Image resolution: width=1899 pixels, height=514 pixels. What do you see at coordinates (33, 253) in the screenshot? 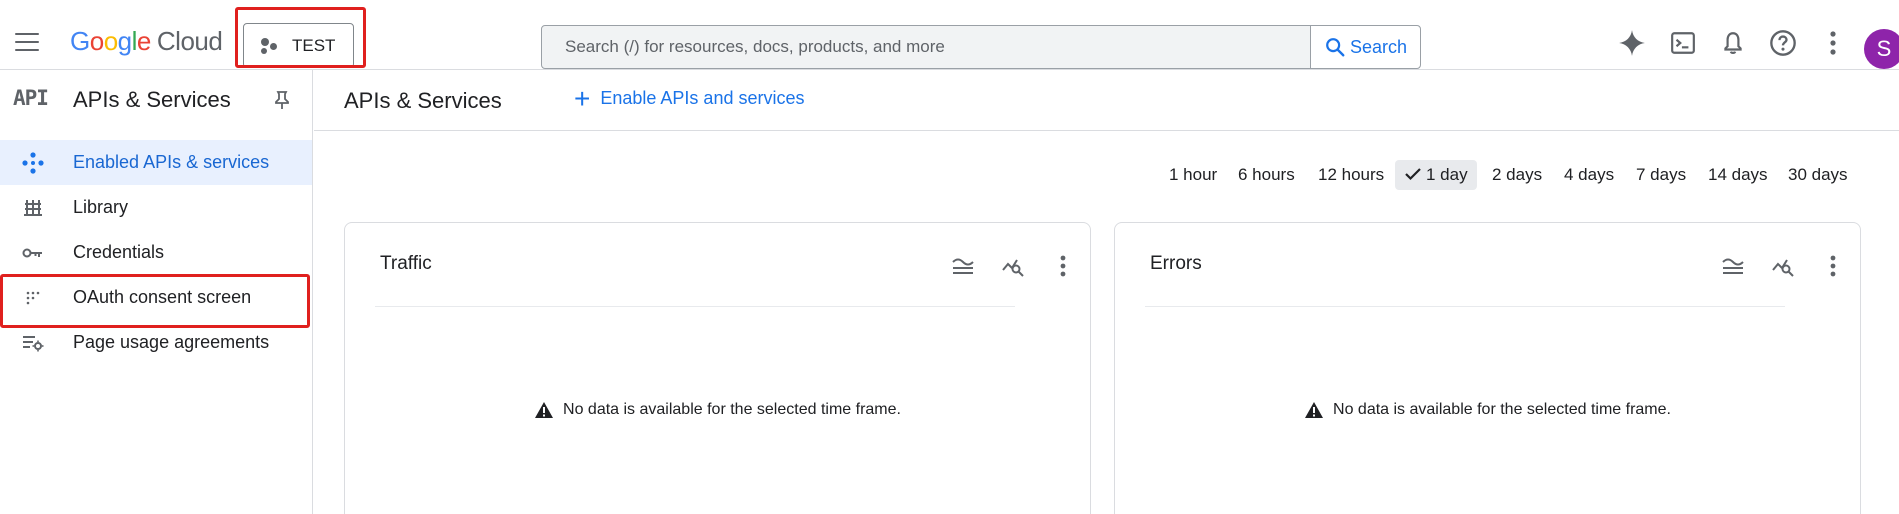
I see `key-icon` at bounding box center [33, 253].